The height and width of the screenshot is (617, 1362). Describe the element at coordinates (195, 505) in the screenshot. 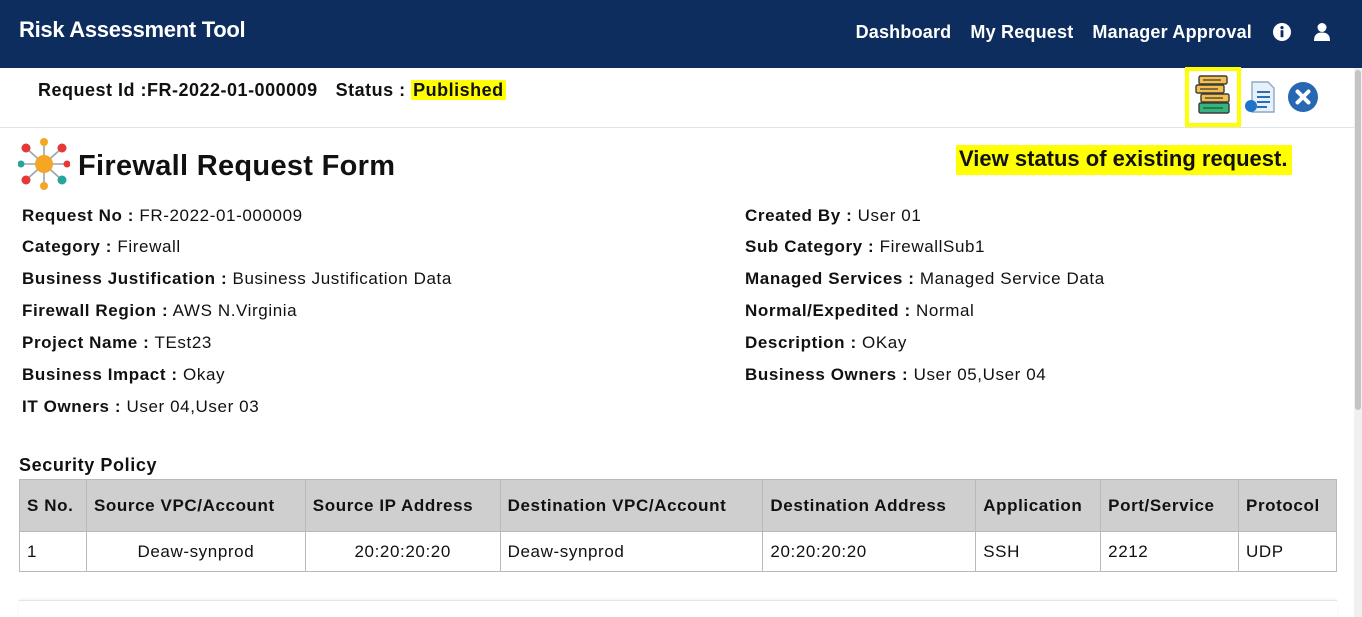

I see `column-header: Source VPC/Account` at that location.